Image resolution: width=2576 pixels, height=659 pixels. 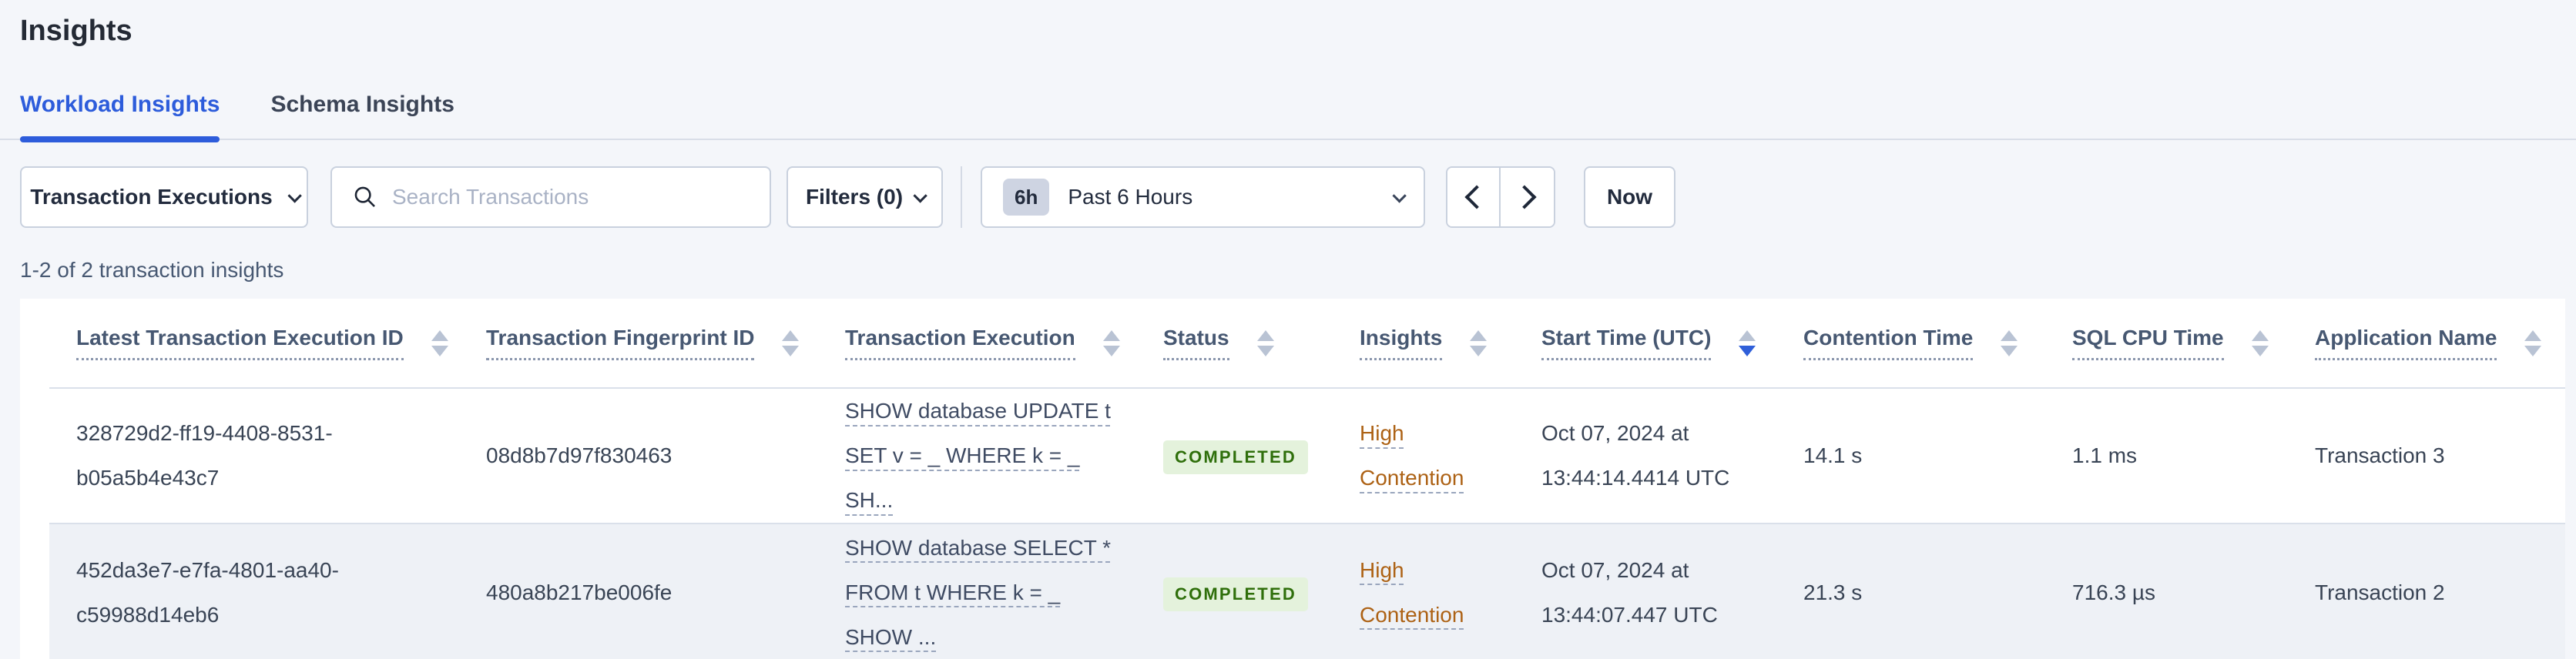 I want to click on time-next-button, so click(x=1527, y=197).